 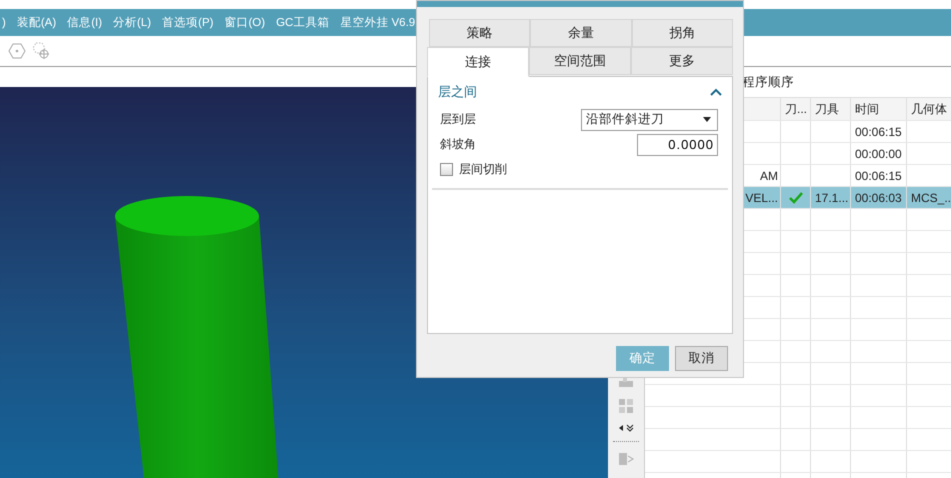 I want to click on dropdown-arrow-icon, so click(x=707, y=119).